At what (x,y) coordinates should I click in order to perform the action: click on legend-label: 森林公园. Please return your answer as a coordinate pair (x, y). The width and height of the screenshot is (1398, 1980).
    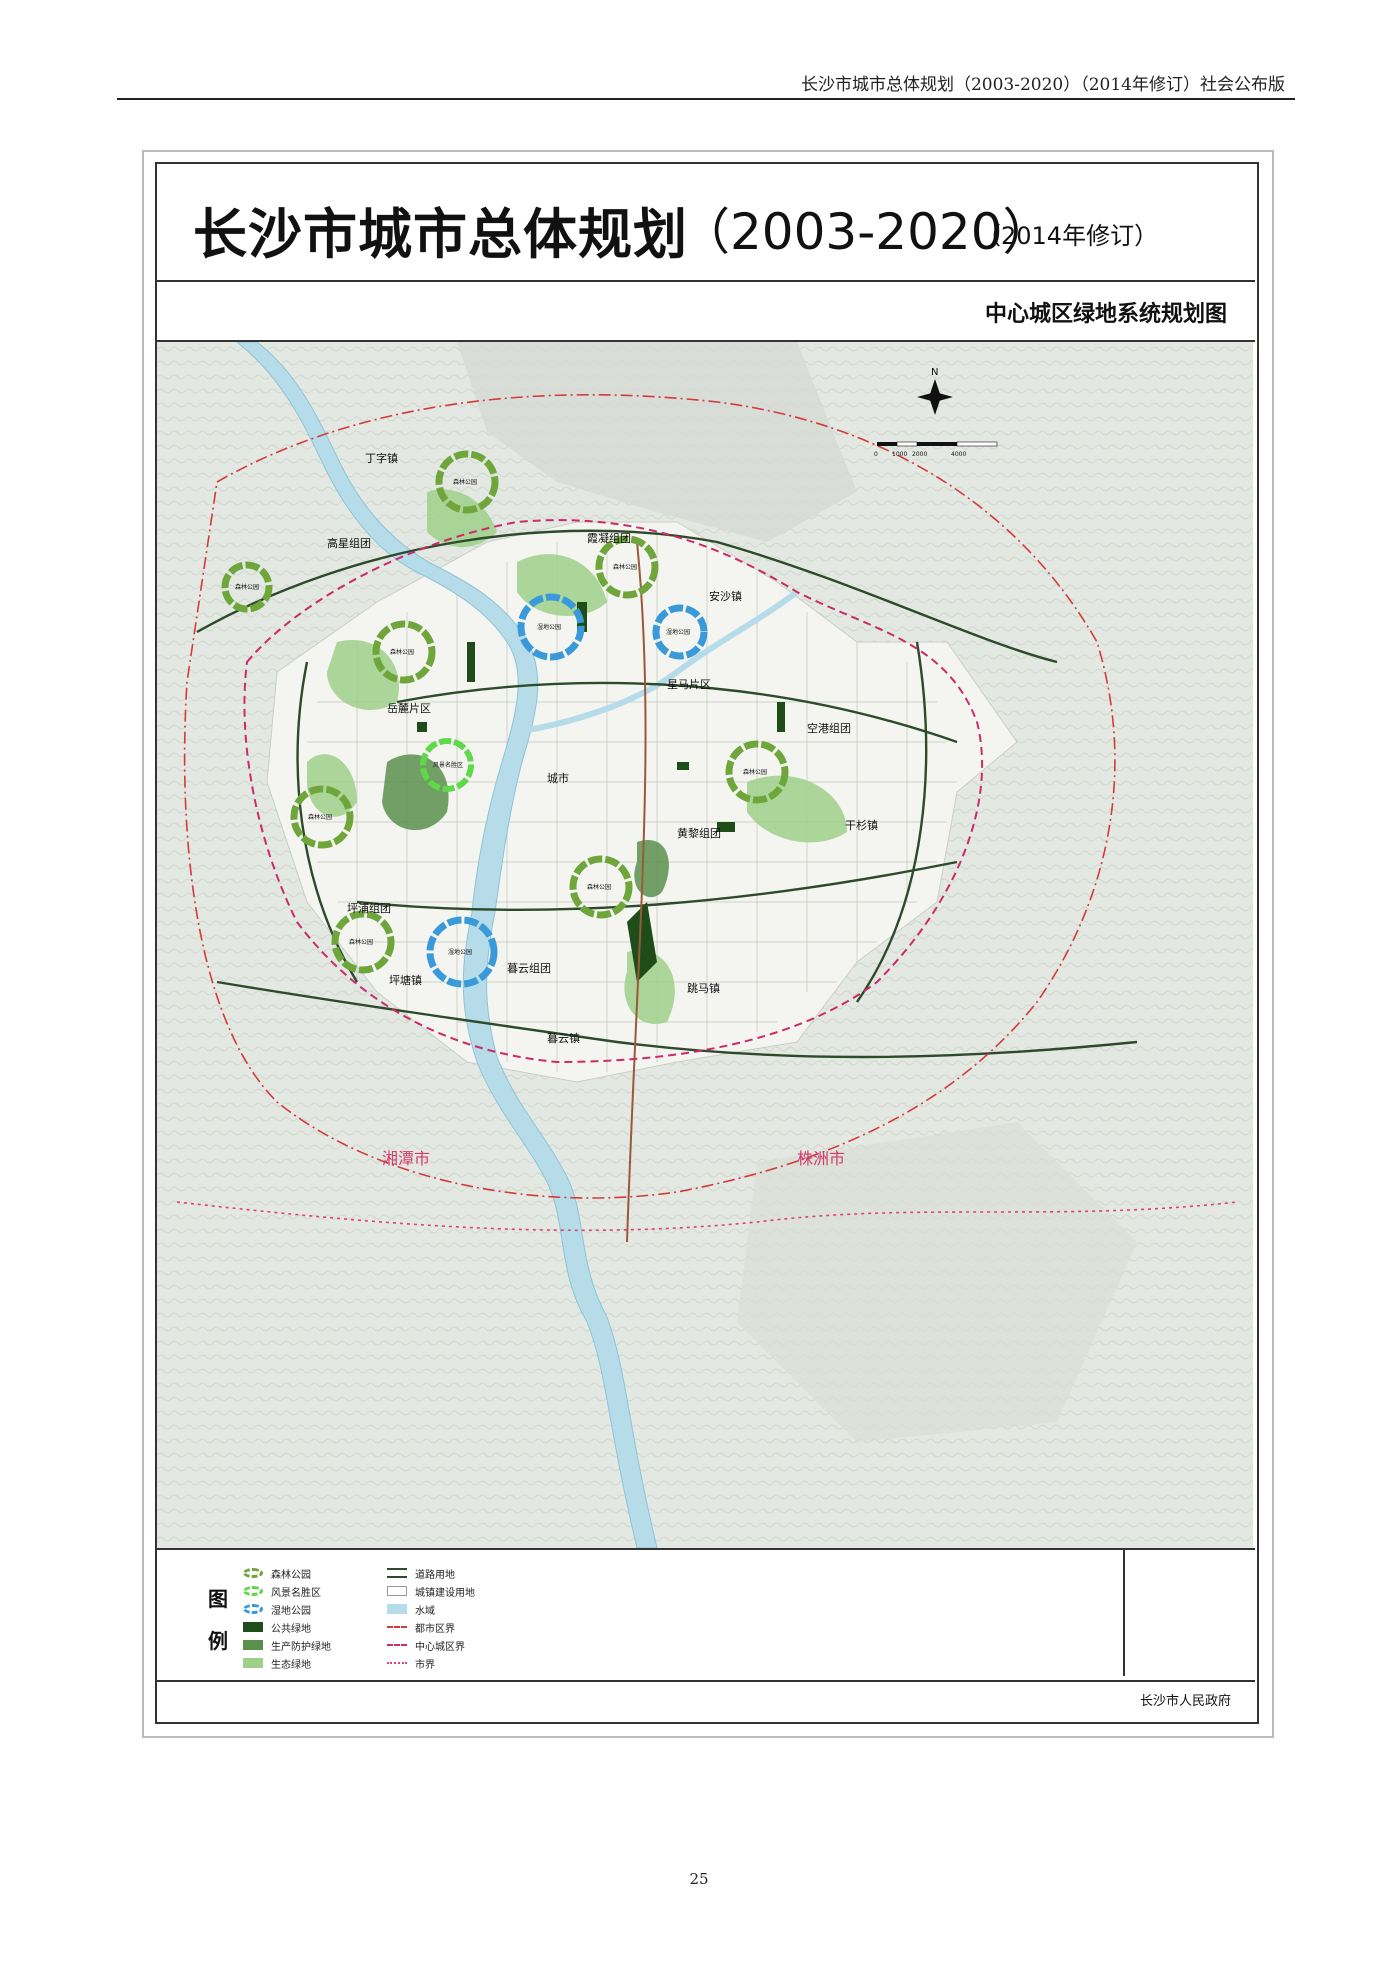
    Looking at the image, I should click on (291, 1575).